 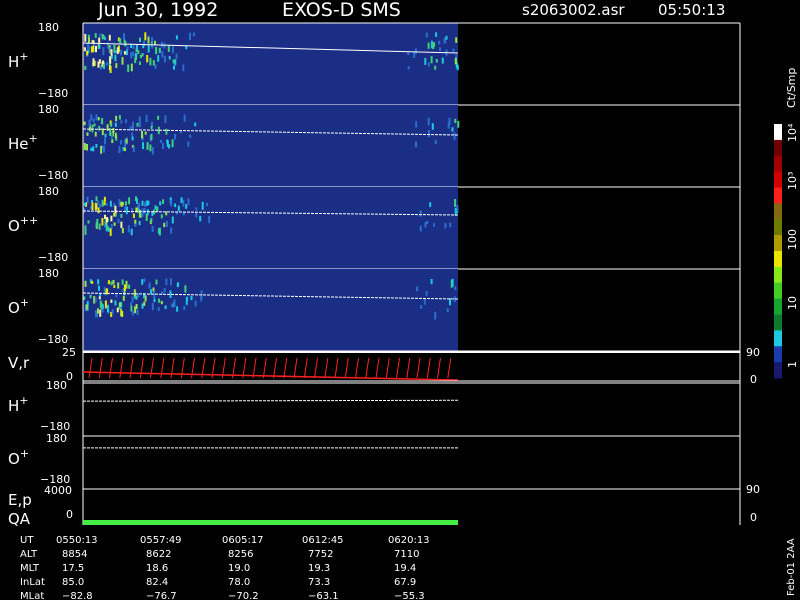 What do you see at coordinates (319, 582) in the screenshot?
I see `footer-cell: 73.3` at bounding box center [319, 582].